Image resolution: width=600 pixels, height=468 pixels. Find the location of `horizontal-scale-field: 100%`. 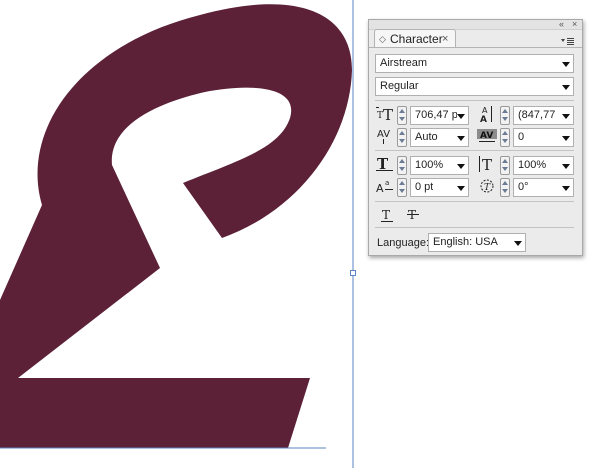

horizontal-scale-field: 100% is located at coordinates (439, 165).